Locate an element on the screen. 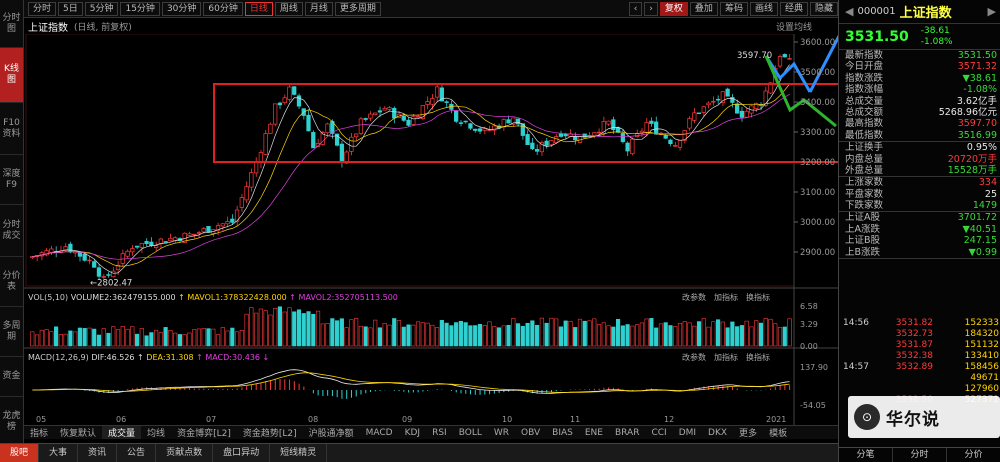  bottom-tab: 盘口异动 is located at coordinates (242, 452).